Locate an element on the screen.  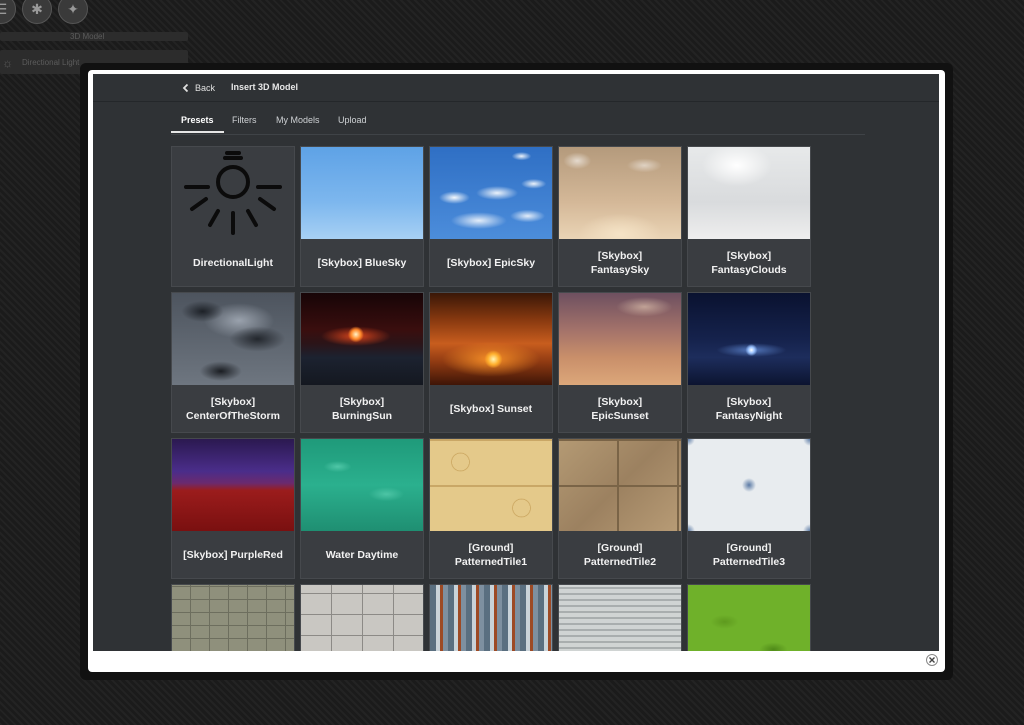
preset-card-fantasynight: [Skybox] FantasyNight is located at coordinates (749, 362).